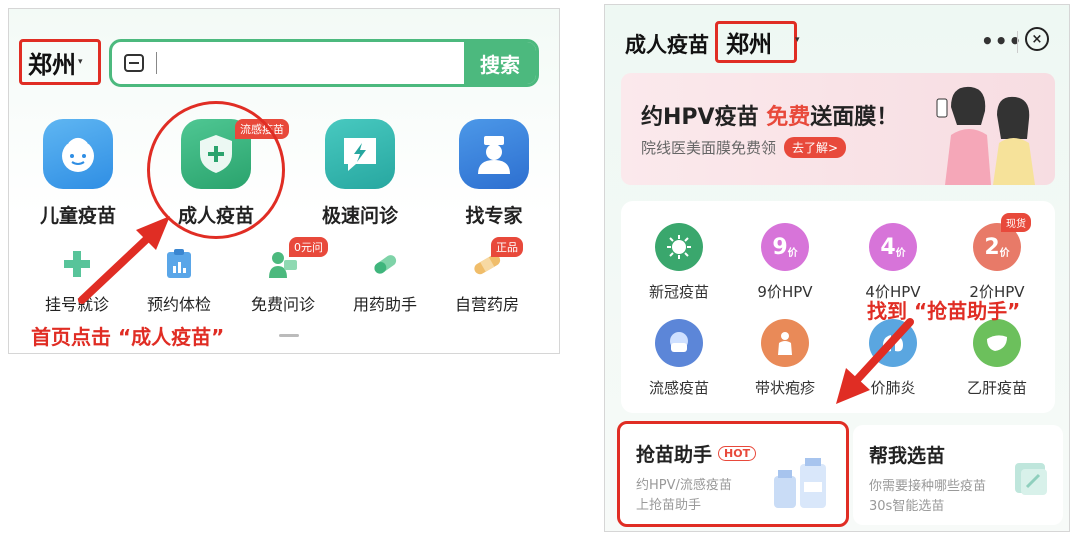  I want to click on service-registration: 挂号就诊, so click(77, 281).